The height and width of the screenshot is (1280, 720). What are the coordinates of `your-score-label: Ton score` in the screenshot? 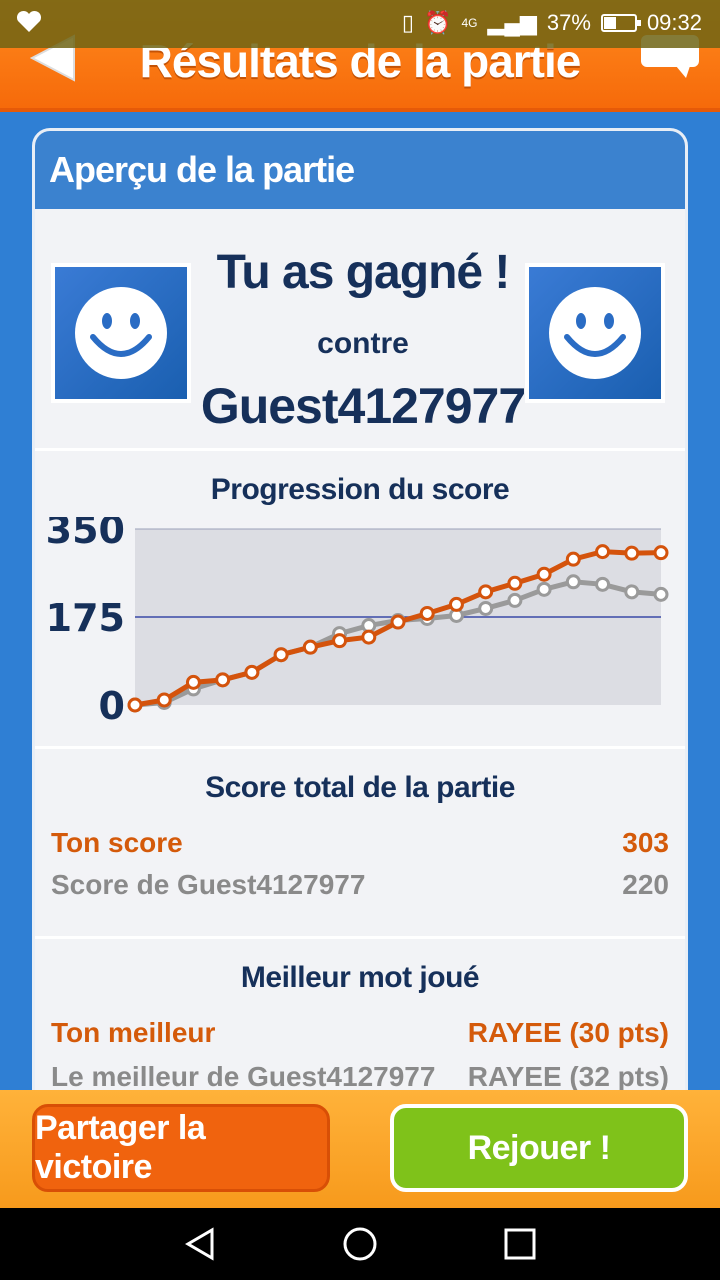 It's located at (117, 842).